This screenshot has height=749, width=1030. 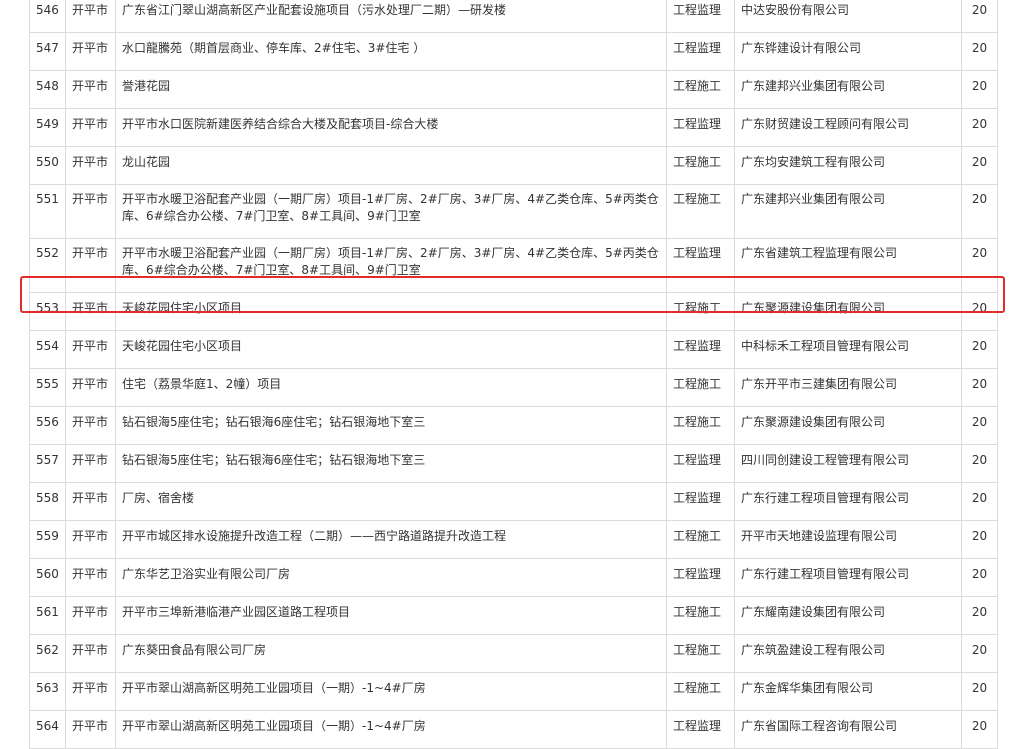 I want to click on company-cell: 广东行建工程项目管理有限公司, so click(x=848, y=577).